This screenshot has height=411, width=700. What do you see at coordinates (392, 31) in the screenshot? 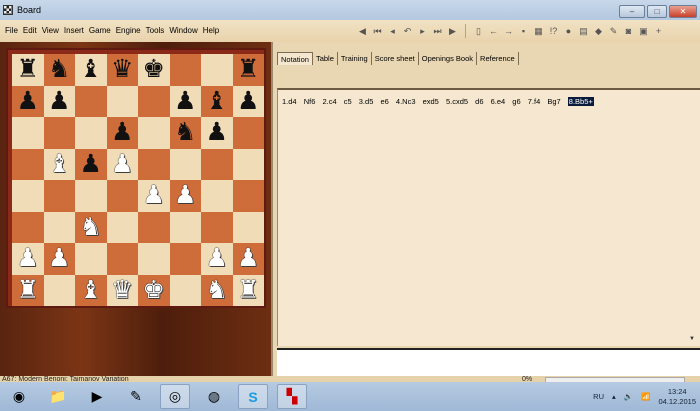
I see `prev-move-icon: ◂` at bounding box center [392, 31].